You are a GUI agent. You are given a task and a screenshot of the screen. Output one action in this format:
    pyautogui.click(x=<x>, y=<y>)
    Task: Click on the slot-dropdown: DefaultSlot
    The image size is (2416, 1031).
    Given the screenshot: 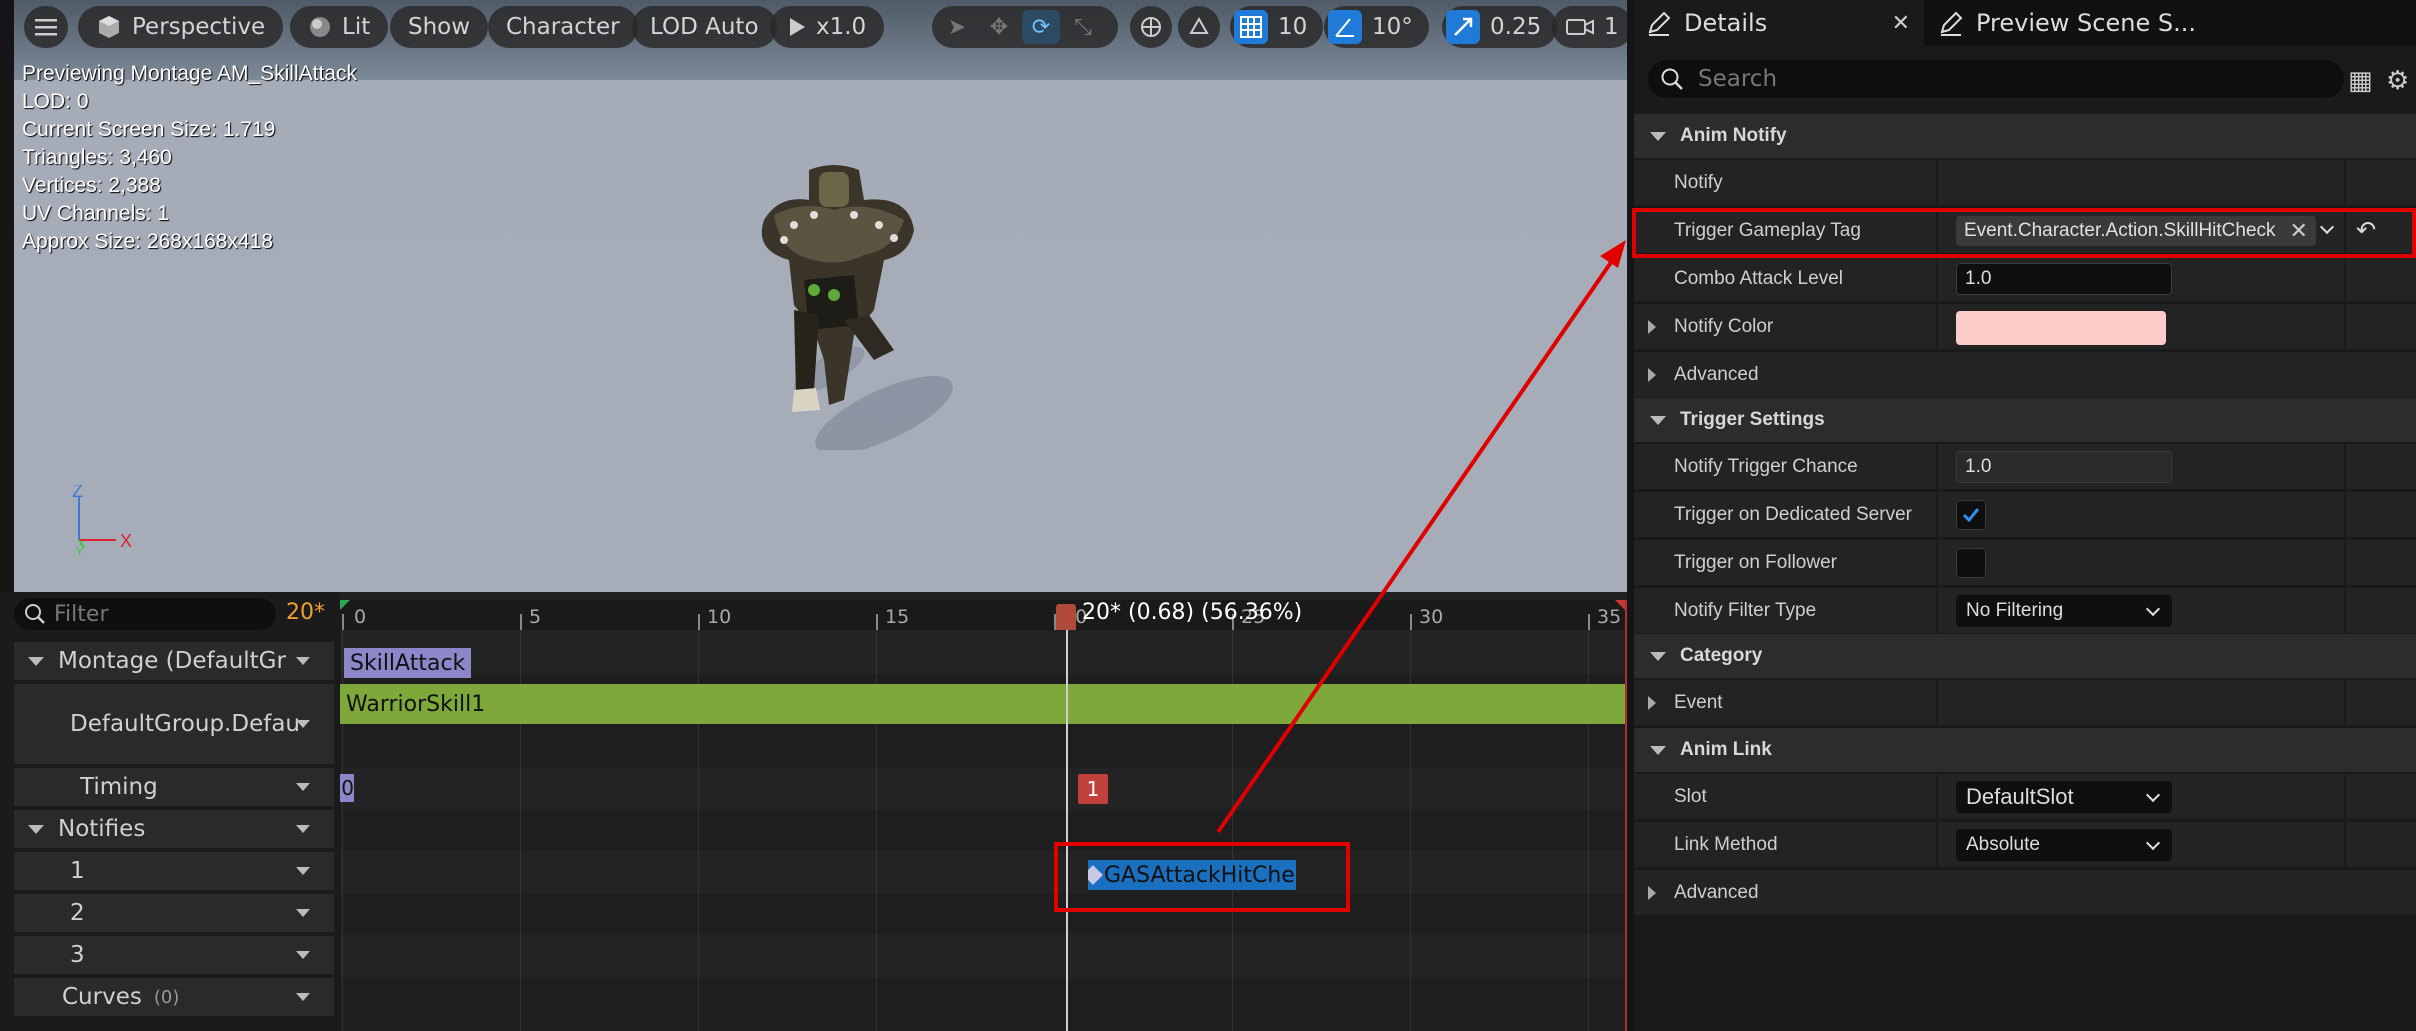 What is the action you would take?
    pyautogui.click(x=2064, y=797)
    